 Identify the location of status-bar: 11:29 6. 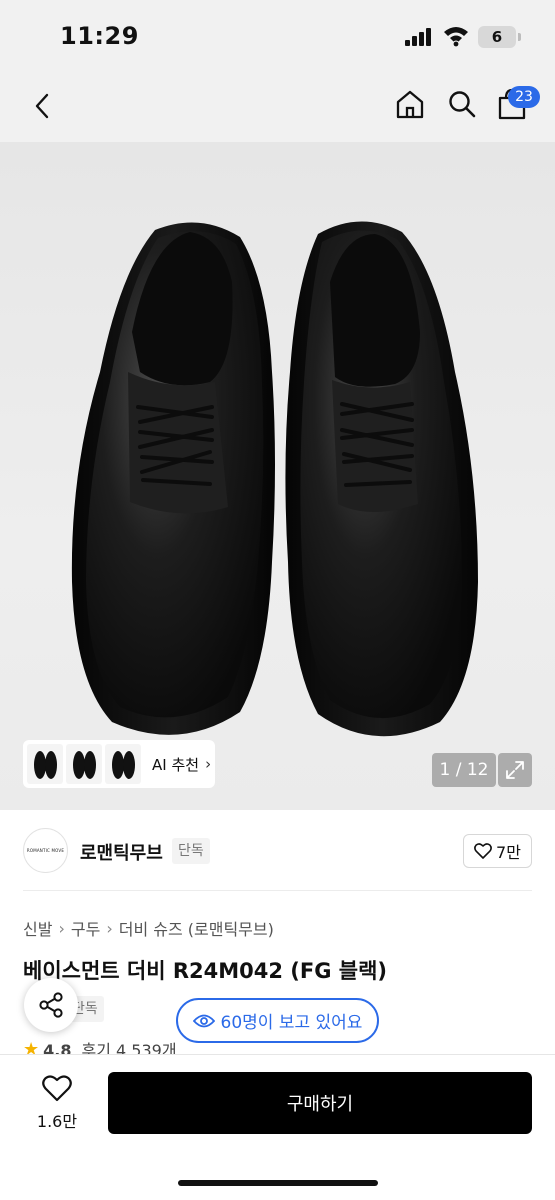
(277, 36).